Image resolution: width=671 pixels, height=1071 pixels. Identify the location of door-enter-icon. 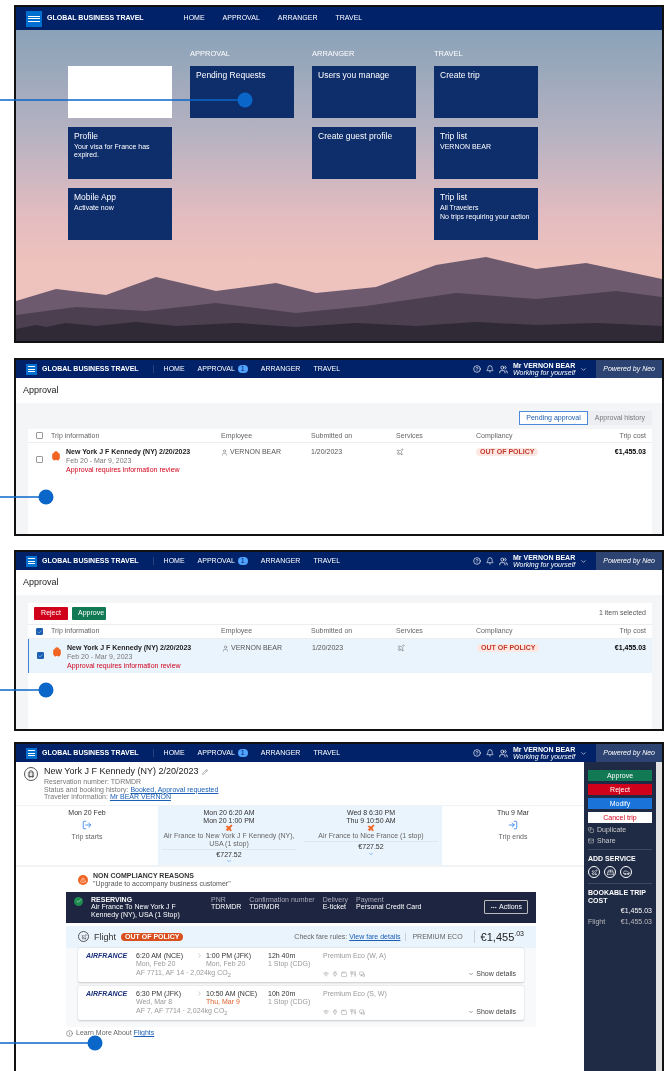
(513, 824).